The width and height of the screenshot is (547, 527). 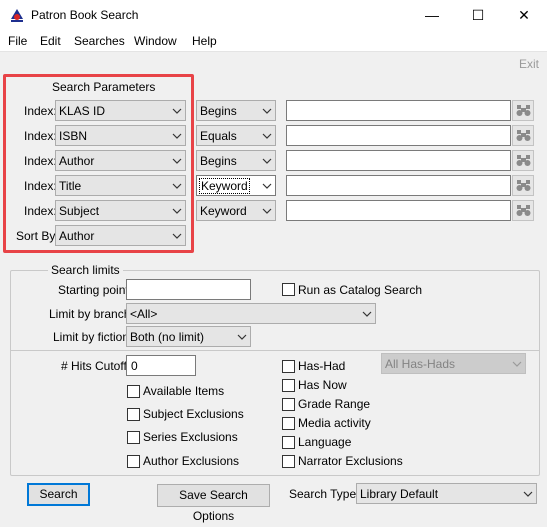 What do you see at coordinates (17, 41) in the screenshot?
I see `menu-file: File` at bounding box center [17, 41].